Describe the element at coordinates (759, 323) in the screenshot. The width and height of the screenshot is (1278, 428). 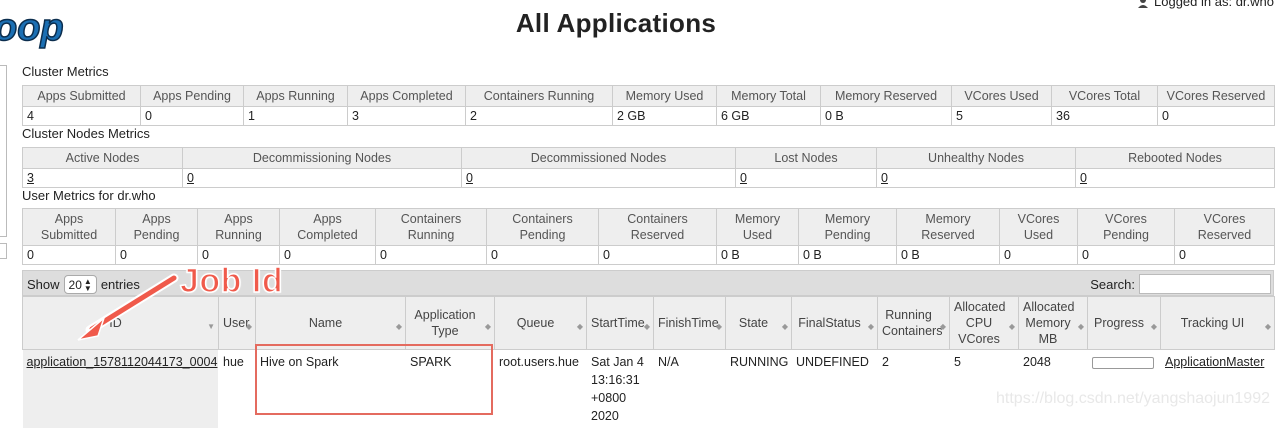
I see `column-header-state: State◆` at that location.